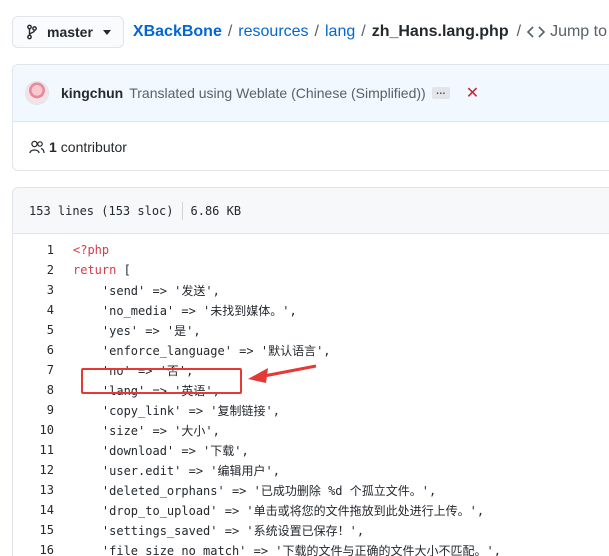  What do you see at coordinates (219, 530) in the screenshot?
I see `code-content: 'settings_saved' => '系统设置已保存！',` at bounding box center [219, 530].